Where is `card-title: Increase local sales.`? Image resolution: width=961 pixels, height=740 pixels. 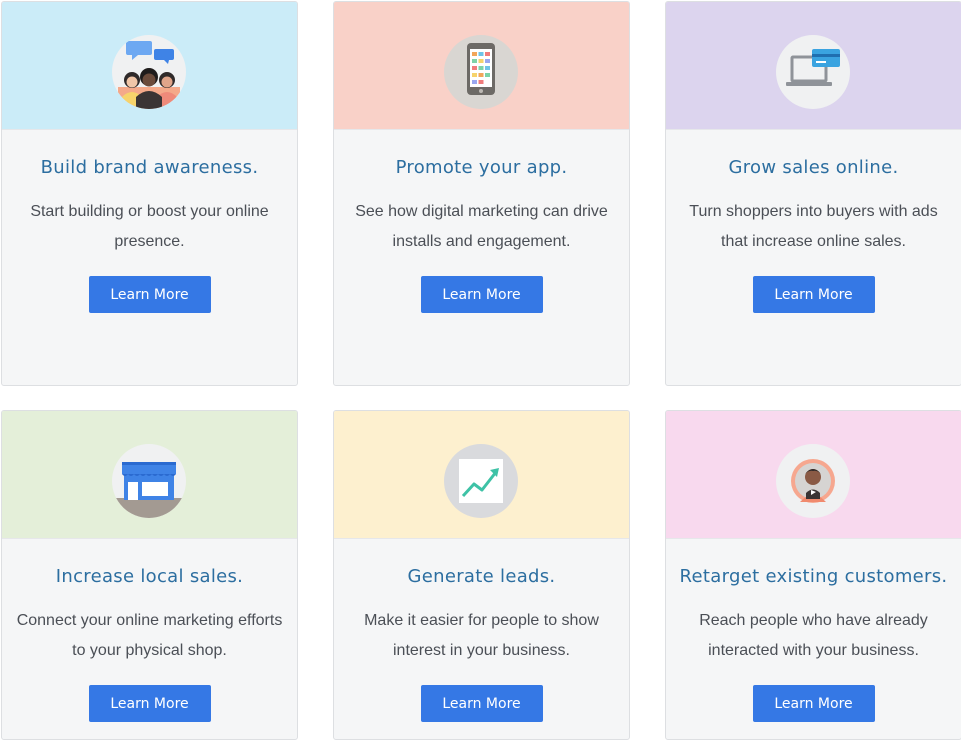 card-title: Increase local sales. is located at coordinates (149, 576).